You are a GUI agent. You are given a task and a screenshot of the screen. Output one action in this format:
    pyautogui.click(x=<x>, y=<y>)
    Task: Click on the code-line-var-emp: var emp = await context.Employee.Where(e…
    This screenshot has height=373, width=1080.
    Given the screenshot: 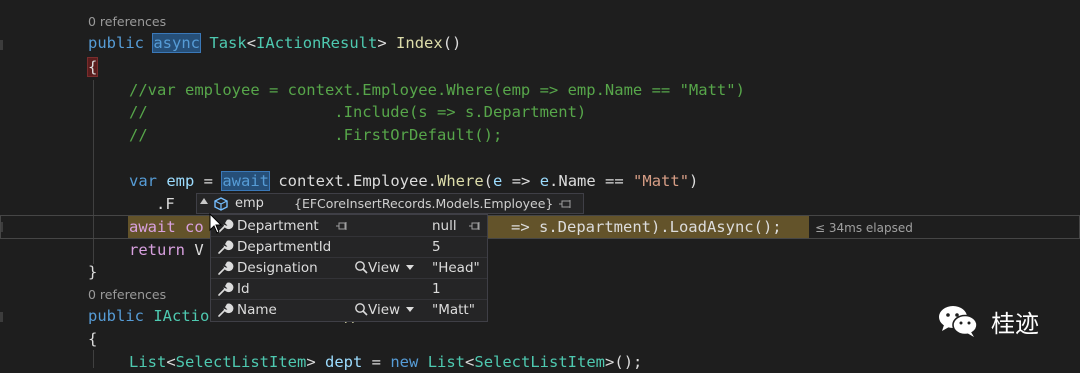 What is the action you would take?
    pyautogui.click(x=413, y=181)
    